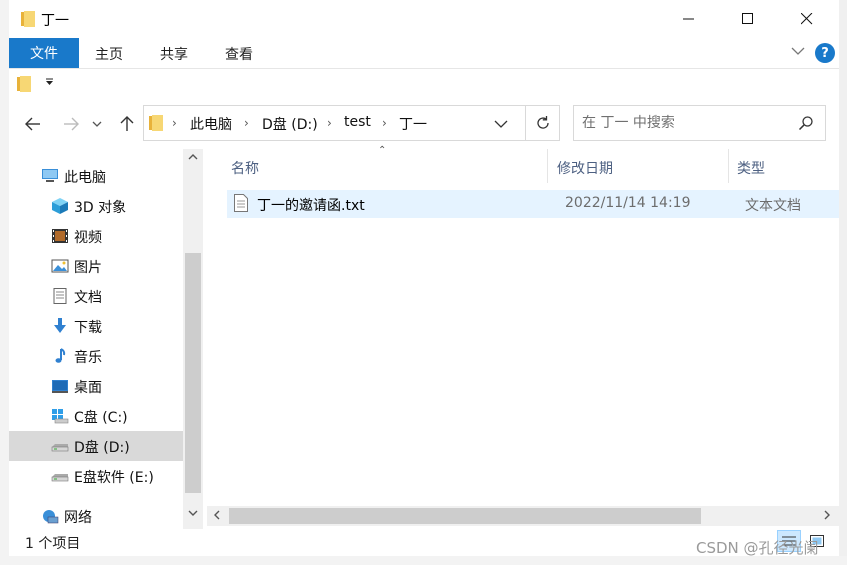 The height and width of the screenshot is (565, 847). Describe the element at coordinates (748, 19) in the screenshot. I see `maximize-button` at that location.